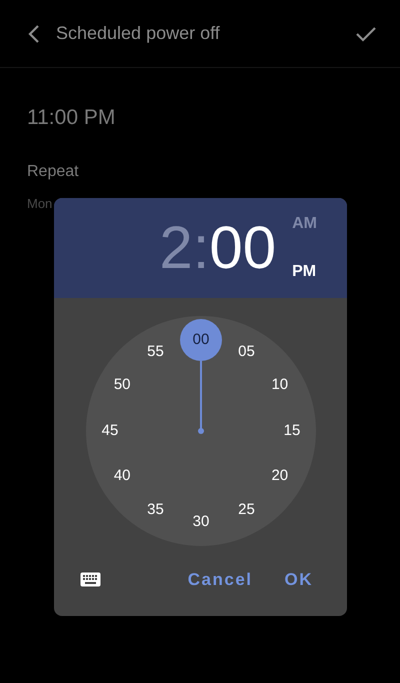 Image resolution: width=400 pixels, height=683 pixels. I want to click on dial-number: 00, so click(201, 340).